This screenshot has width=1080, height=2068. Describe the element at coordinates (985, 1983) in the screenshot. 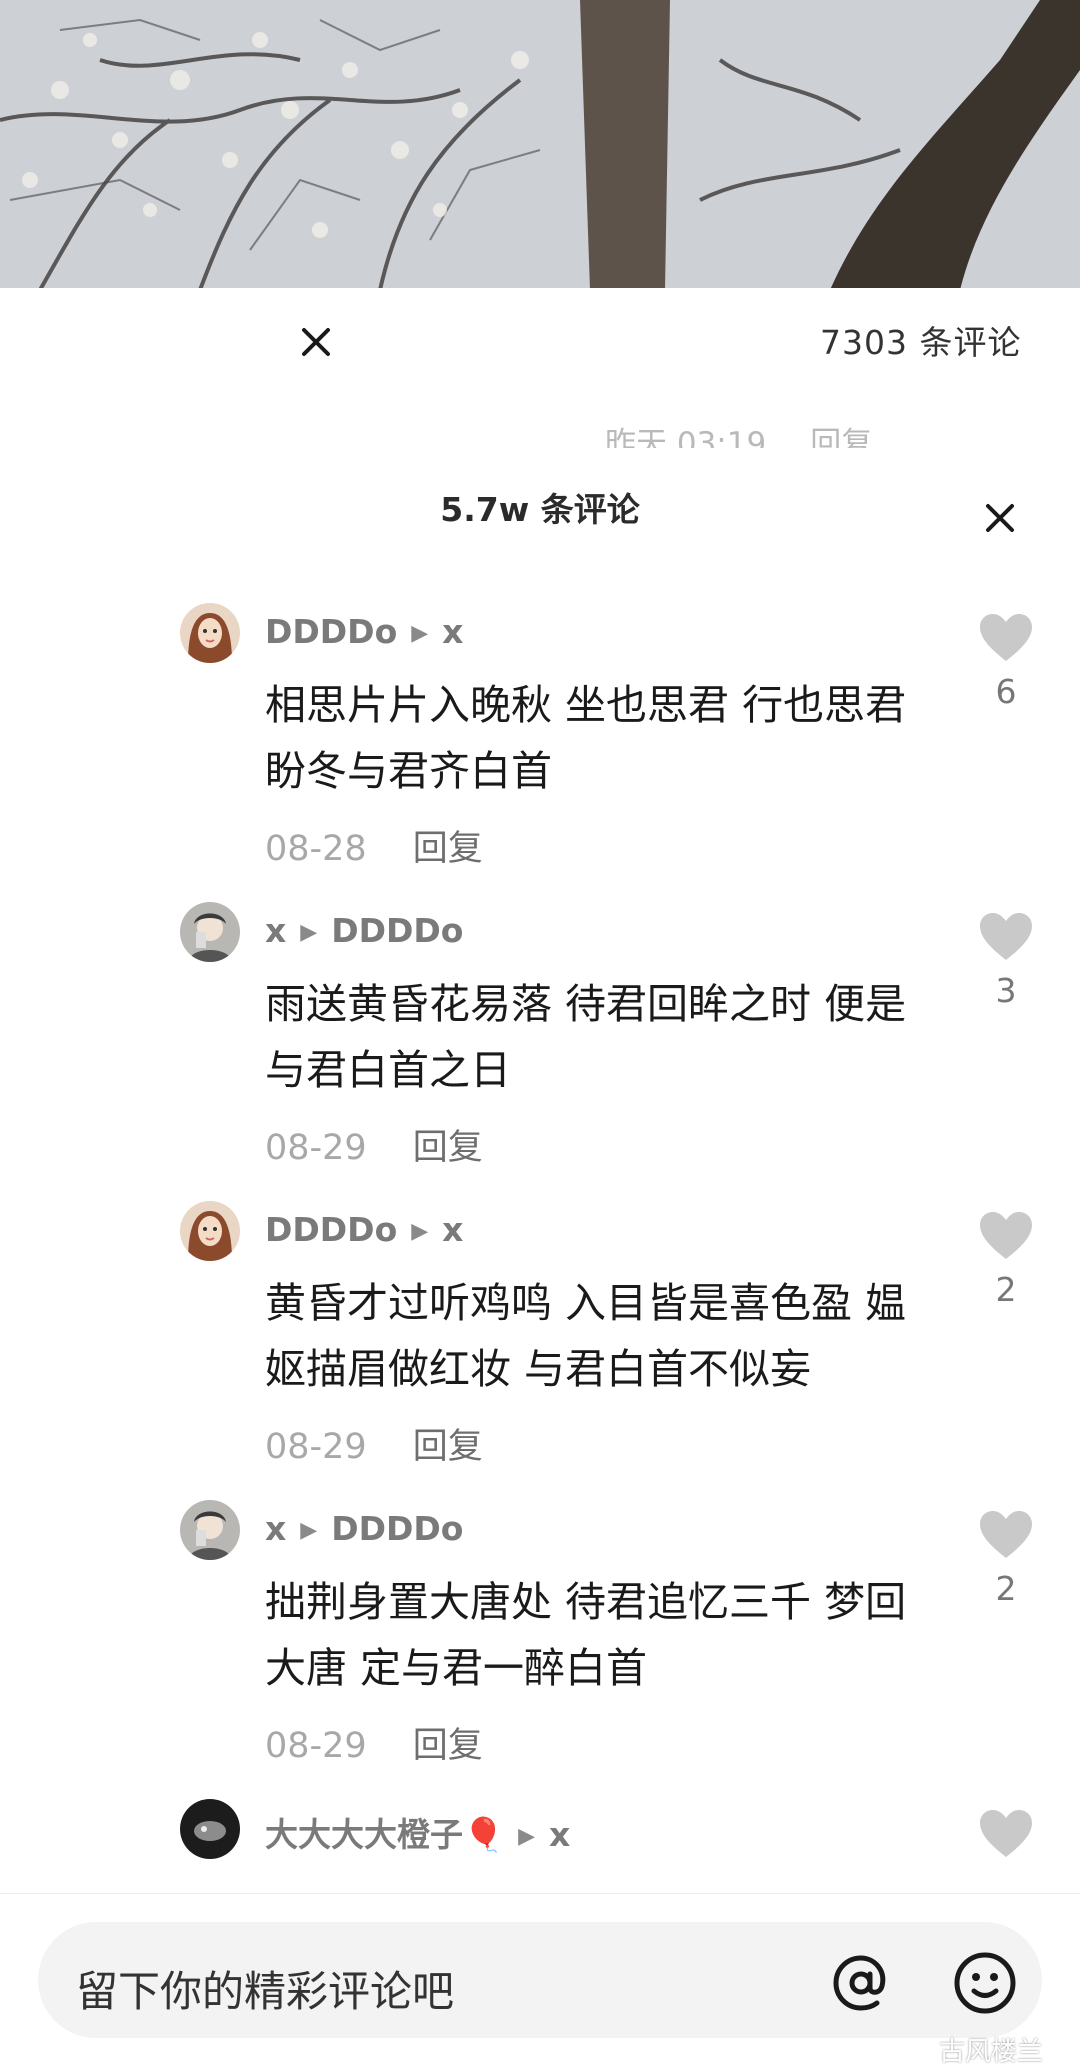

I see `emoji-icon` at that location.